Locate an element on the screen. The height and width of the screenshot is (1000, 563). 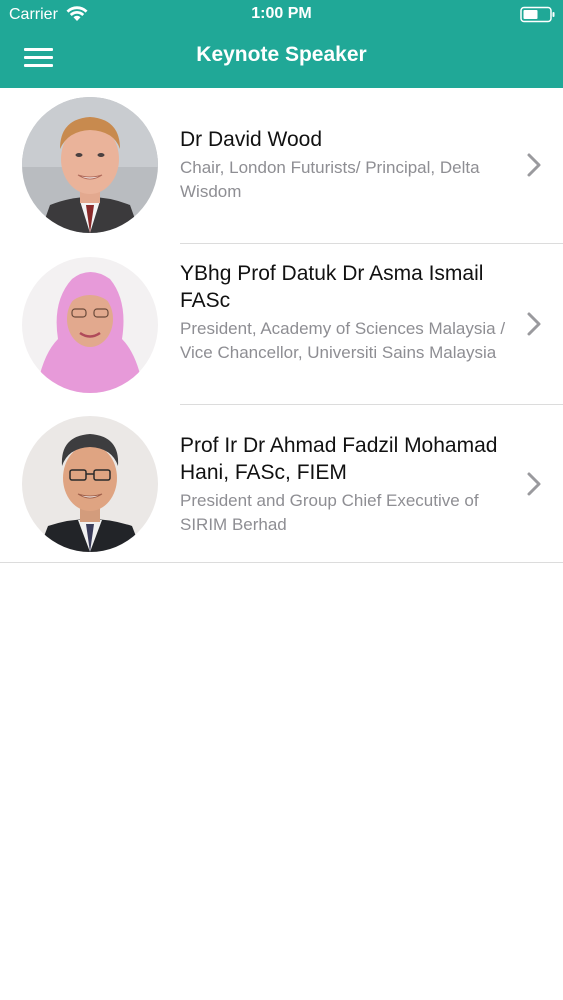
divider is located at coordinates (281, 562).